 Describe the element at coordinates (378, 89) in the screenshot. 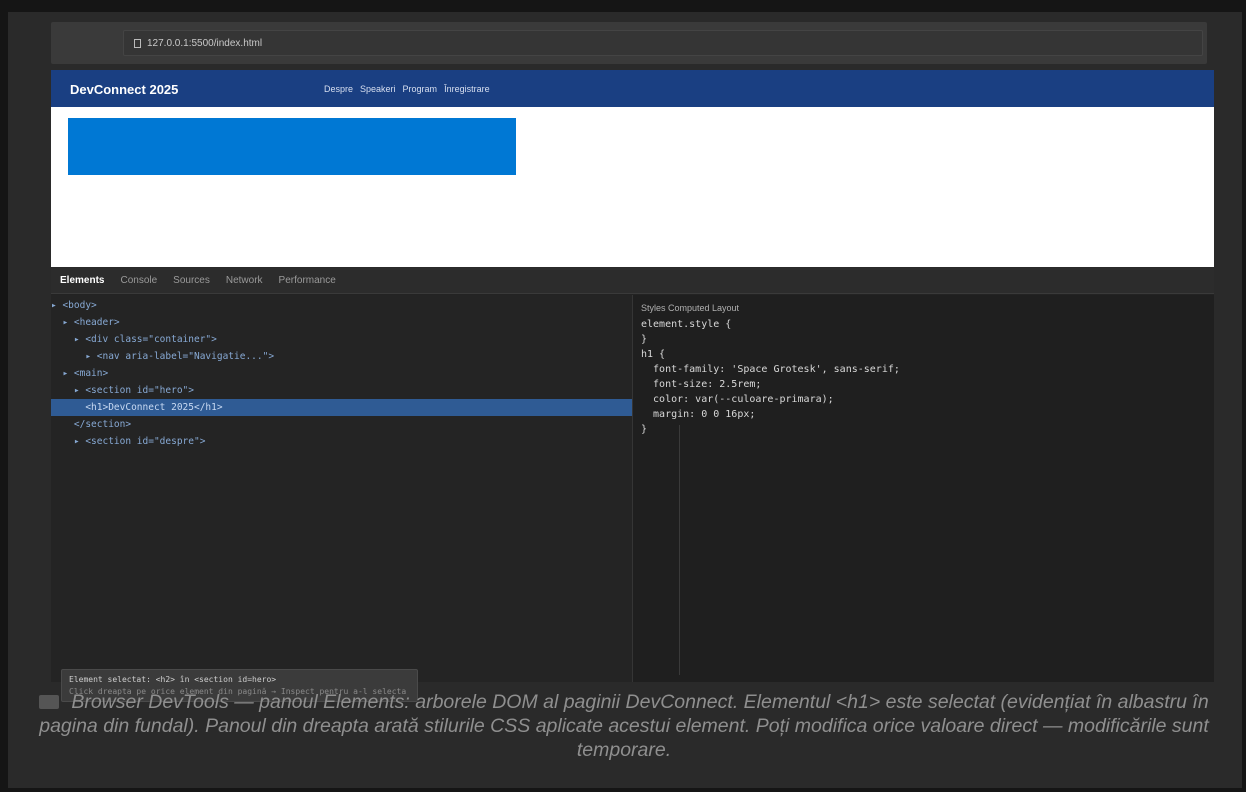

I see `nav-link-speakeri: Speakeri` at that location.